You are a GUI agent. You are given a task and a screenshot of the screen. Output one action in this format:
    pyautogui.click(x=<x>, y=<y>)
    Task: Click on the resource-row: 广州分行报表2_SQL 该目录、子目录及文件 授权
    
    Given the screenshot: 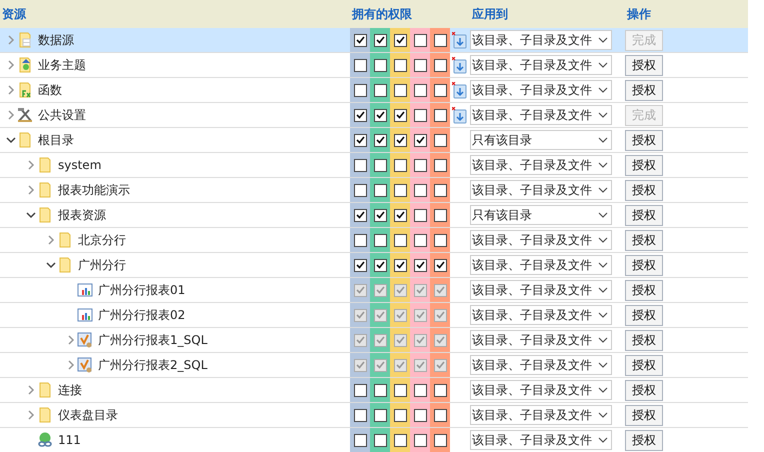 What is the action you would take?
    pyautogui.click(x=374, y=365)
    